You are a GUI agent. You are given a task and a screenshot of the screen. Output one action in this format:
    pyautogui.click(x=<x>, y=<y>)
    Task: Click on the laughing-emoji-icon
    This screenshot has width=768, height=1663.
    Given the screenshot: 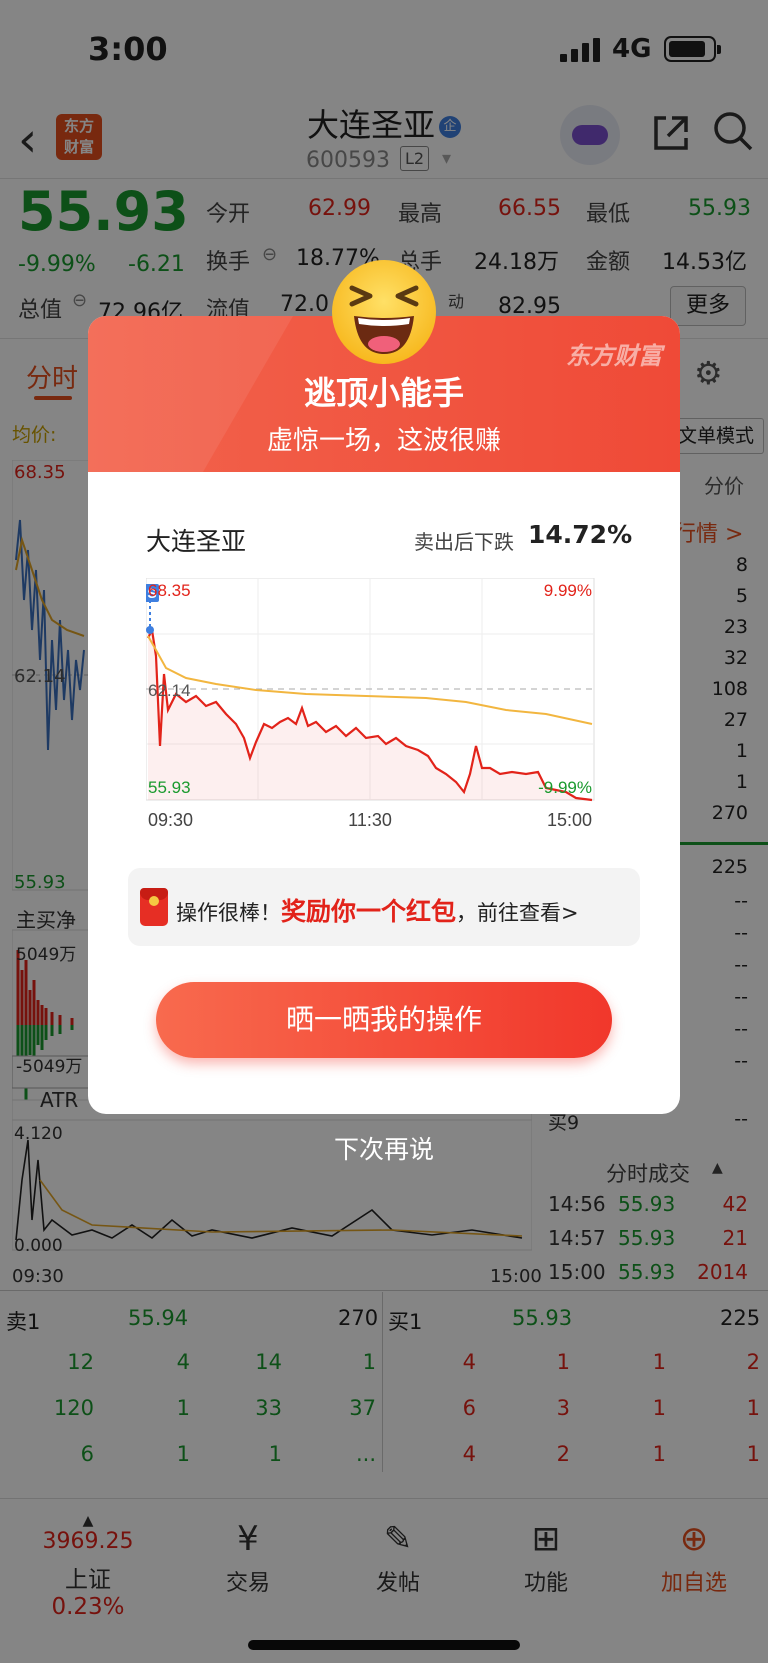 What is the action you would take?
    pyautogui.click(x=384, y=312)
    